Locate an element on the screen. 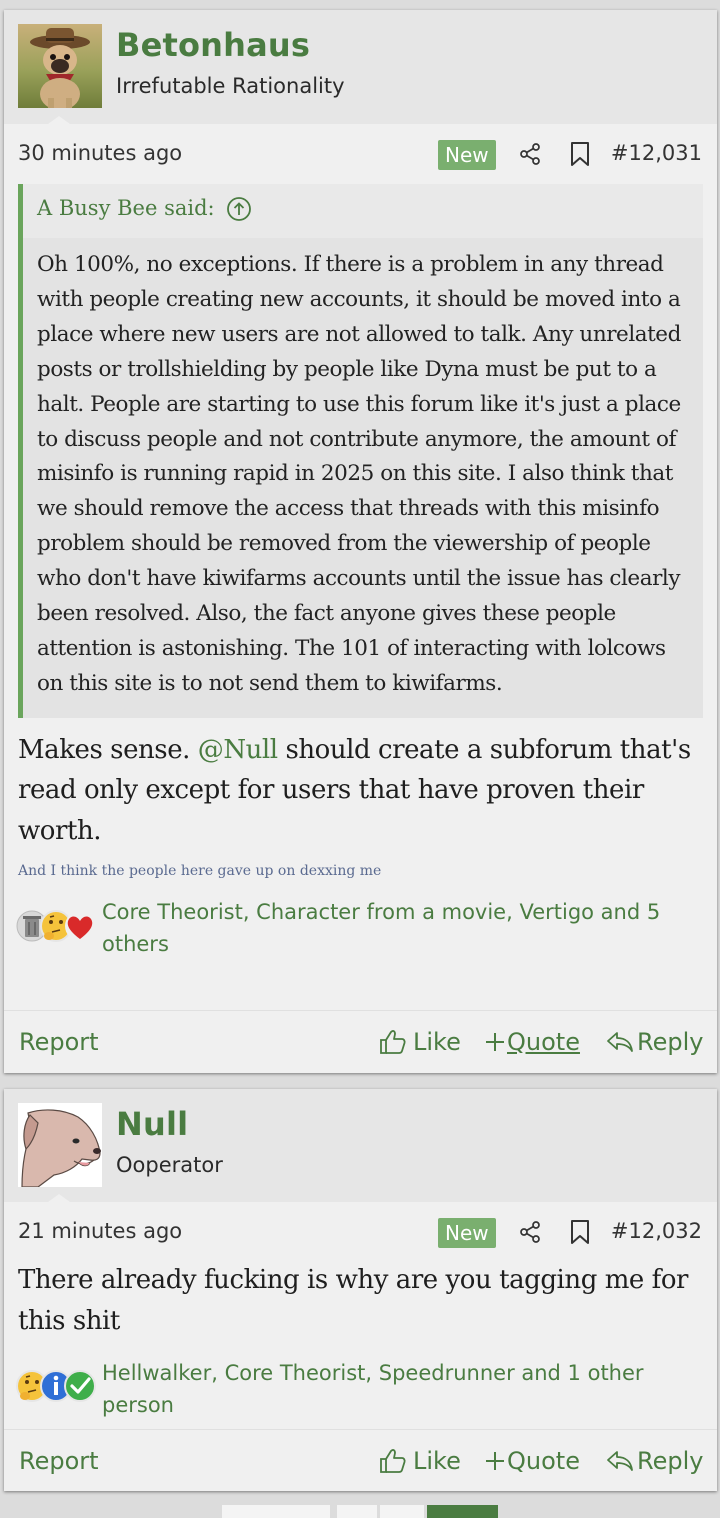 The width and height of the screenshot is (720, 1518). post-number: #12,032 is located at coordinates (656, 1231).